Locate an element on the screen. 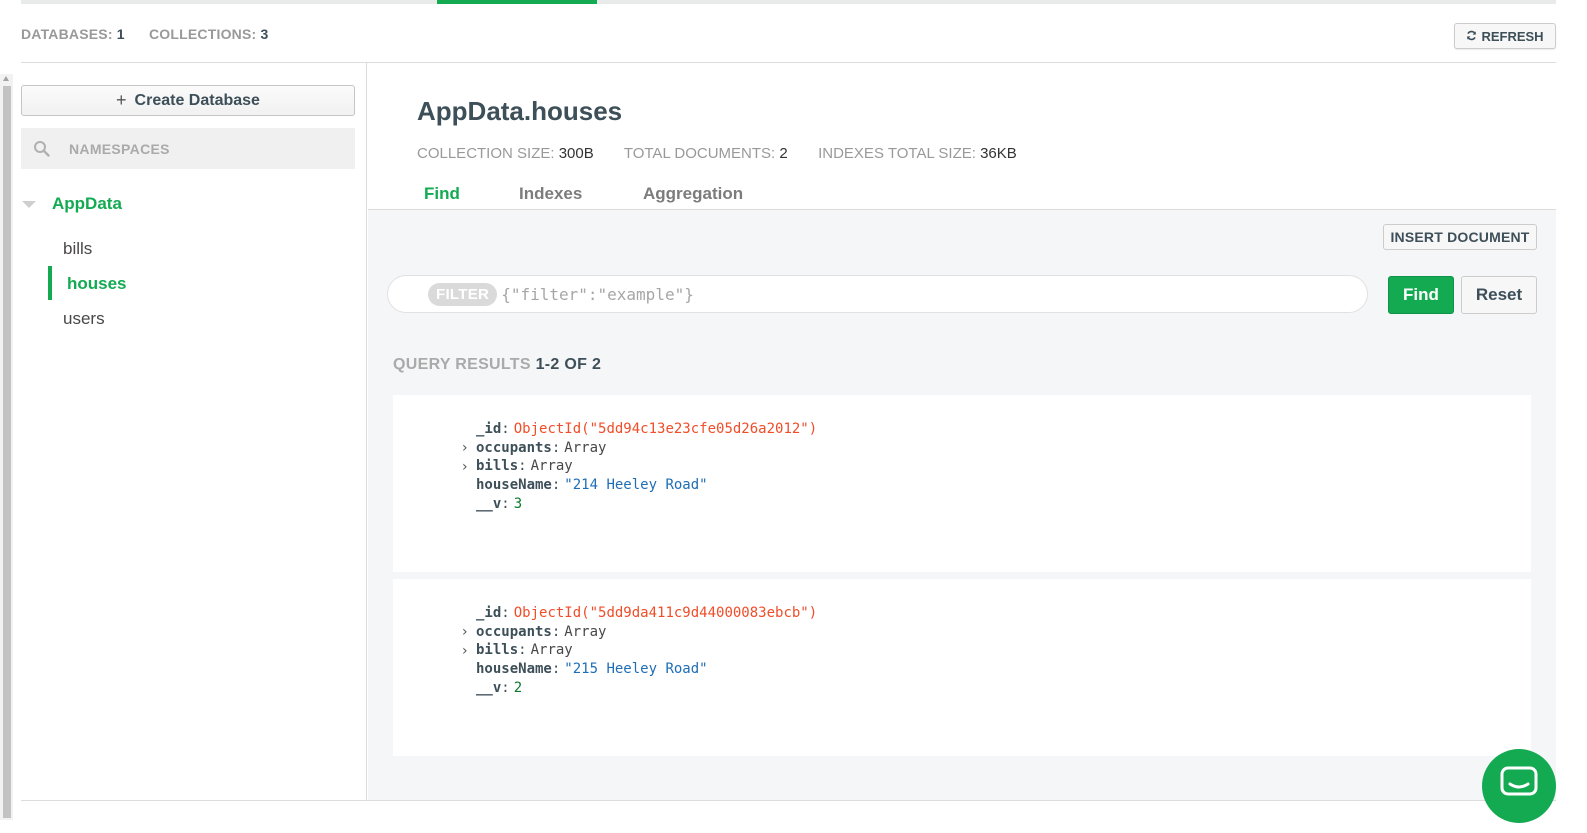 The height and width of the screenshot is (833, 1587). field-housename: houseName: "215 Heeley Road" is located at coordinates (592, 668).